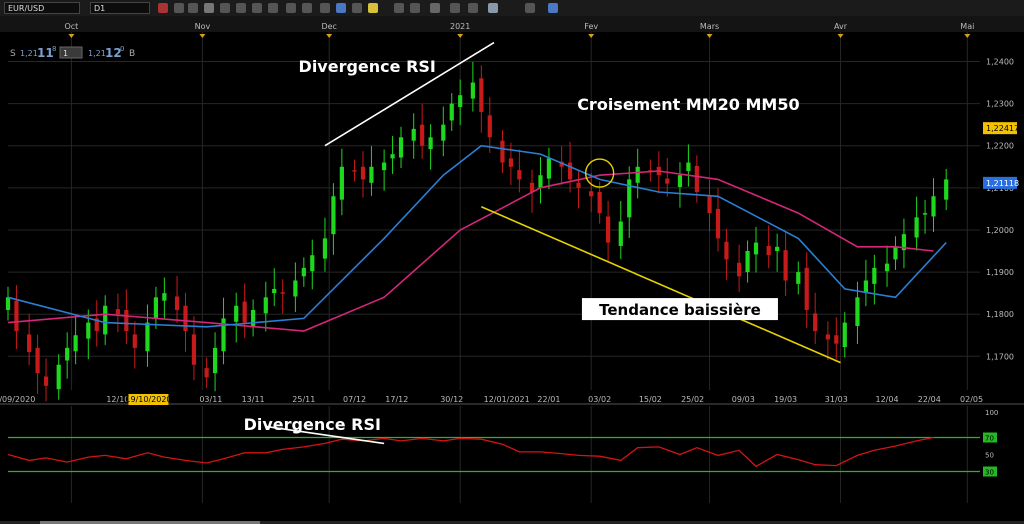  Describe the element at coordinates (357, 8) in the screenshot. I see `text-tool-icon` at that location.